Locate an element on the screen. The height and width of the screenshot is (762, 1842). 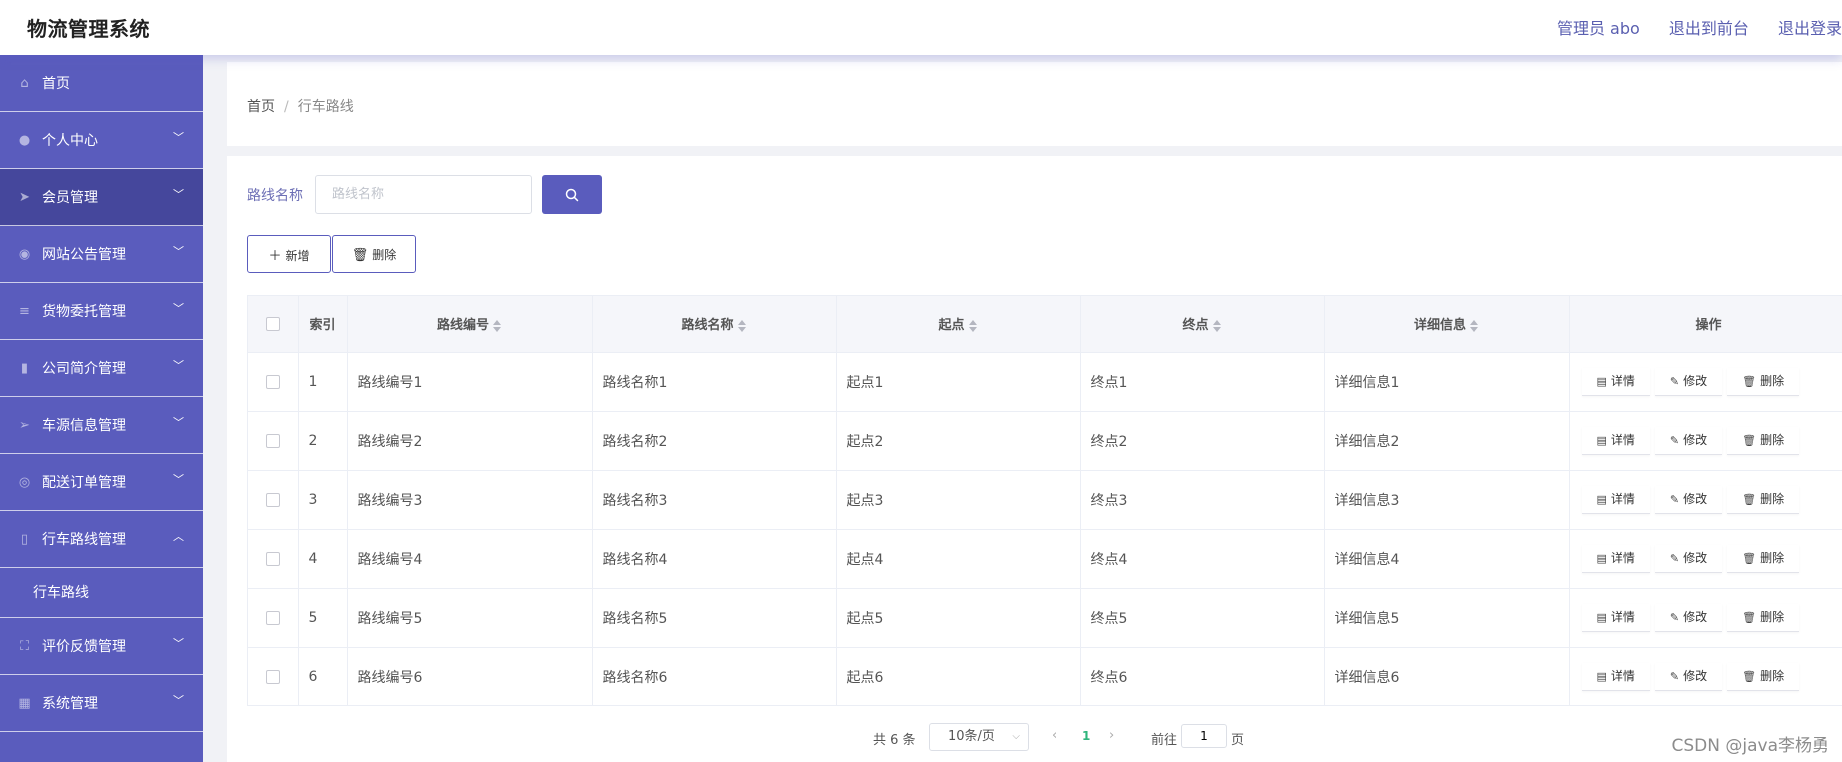
table-row: 3 路线编号3 路线名称3 起点3 终点3 详细信息3 ▤ 详情 ✎ 修改 🗑 删除 is located at coordinates (1045, 500).